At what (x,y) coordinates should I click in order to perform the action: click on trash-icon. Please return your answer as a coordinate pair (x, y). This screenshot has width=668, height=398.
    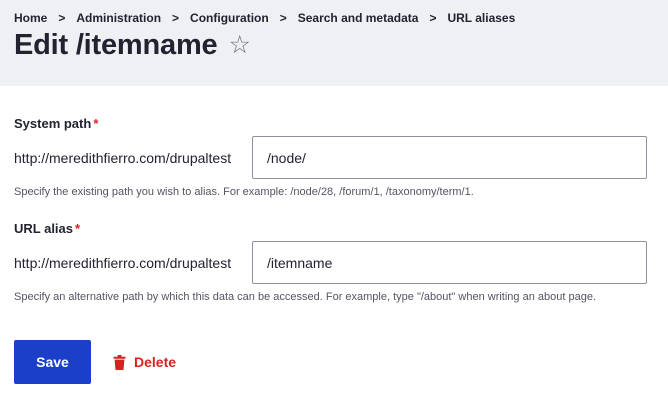
    Looking at the image, I should click on (119, 362).